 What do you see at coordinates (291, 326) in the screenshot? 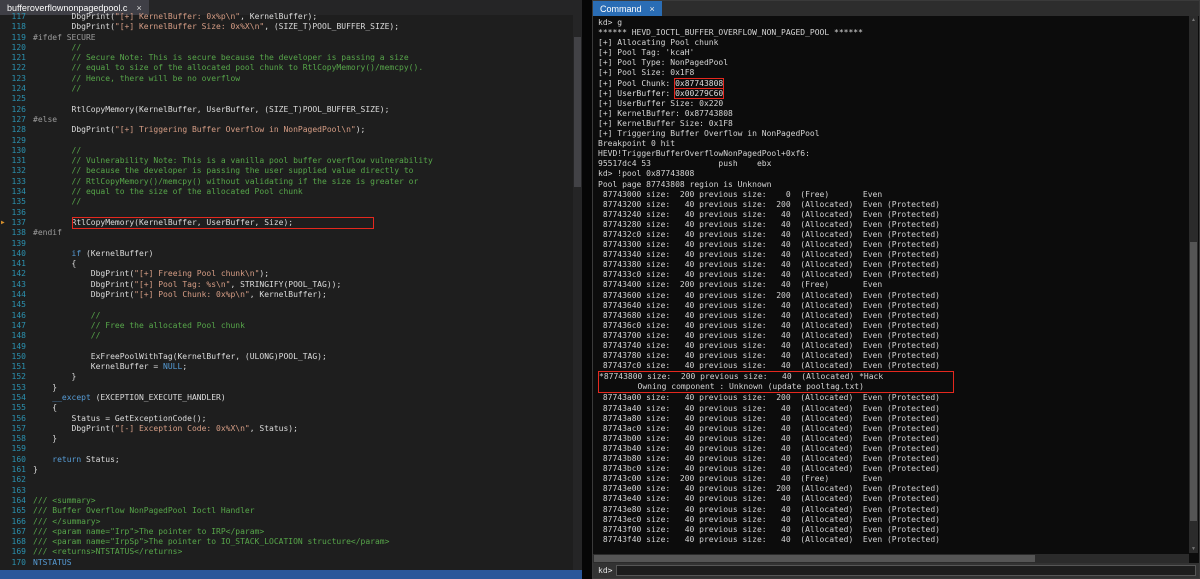
I see `code-line: 147 // Free the allocated Pool chunk` at bounding box center [291, 326].